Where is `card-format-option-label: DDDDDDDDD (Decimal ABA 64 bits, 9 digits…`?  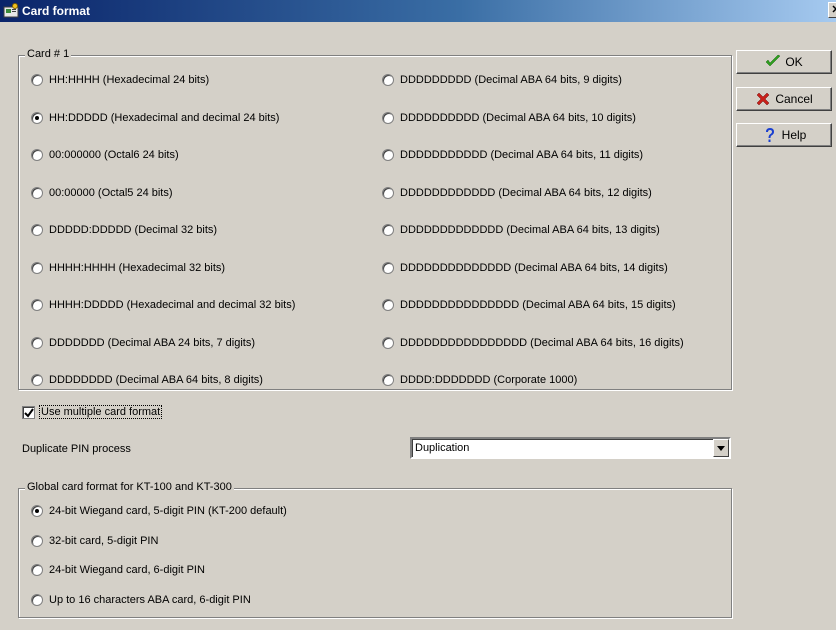 card-format-option-label: DDDDDDDDD (Decimal ABA 64 bits, 9 digits… is located at coordinates (511, 80).